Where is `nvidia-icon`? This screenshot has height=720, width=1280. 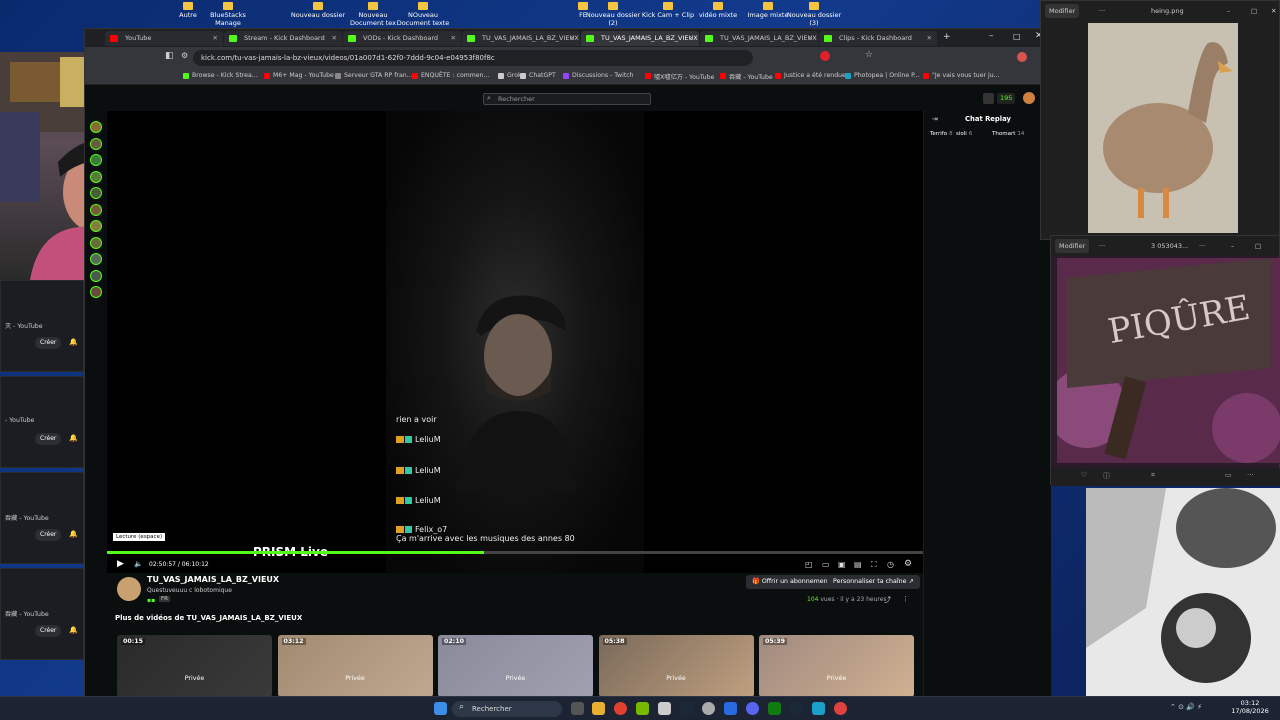 nvidia-icon is located at coordinates (642, 708).